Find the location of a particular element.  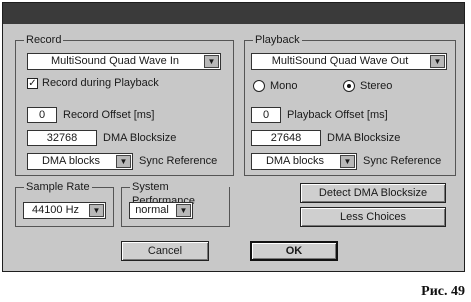

playback-device-select: MultiSound Quad Wave Out ▼ is located at coordinates (349, 61).